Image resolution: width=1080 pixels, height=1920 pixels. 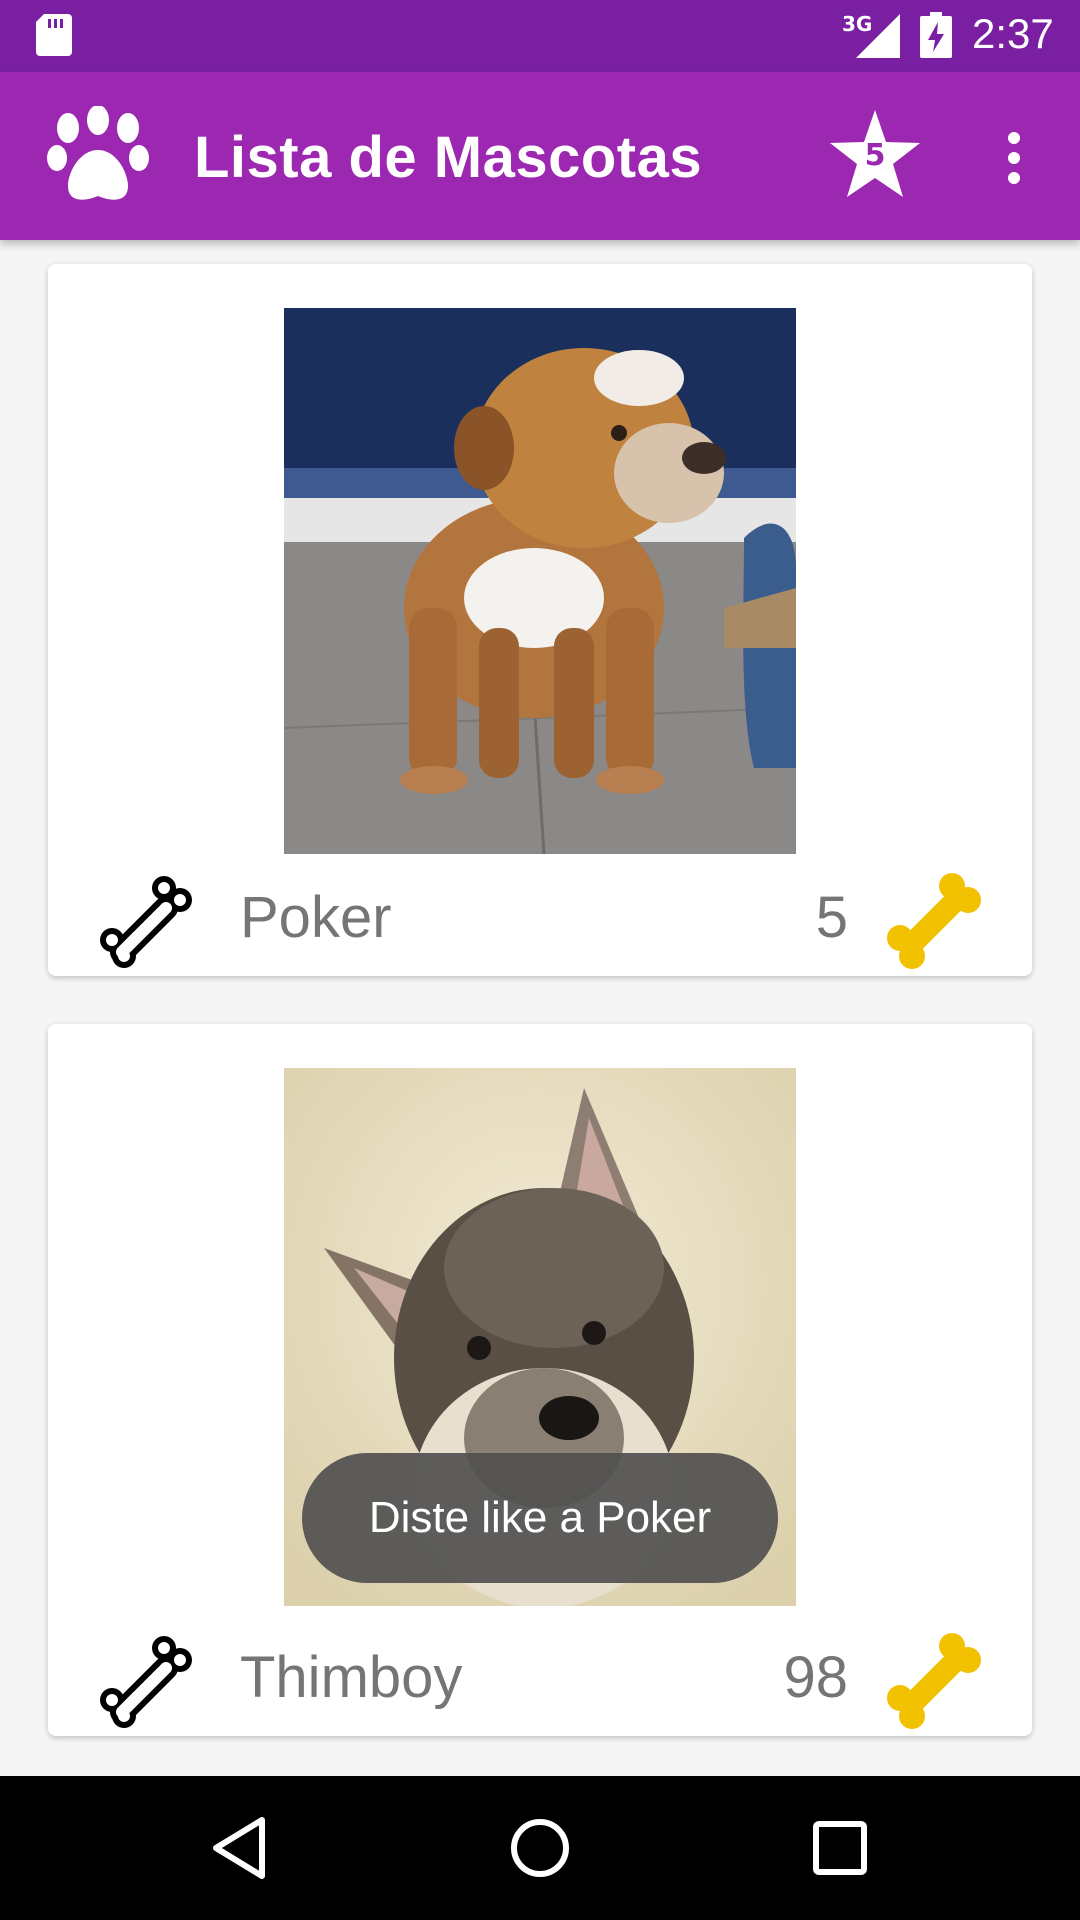 I want to click on pet-photo-bulldog, so click(x=540, y=581).